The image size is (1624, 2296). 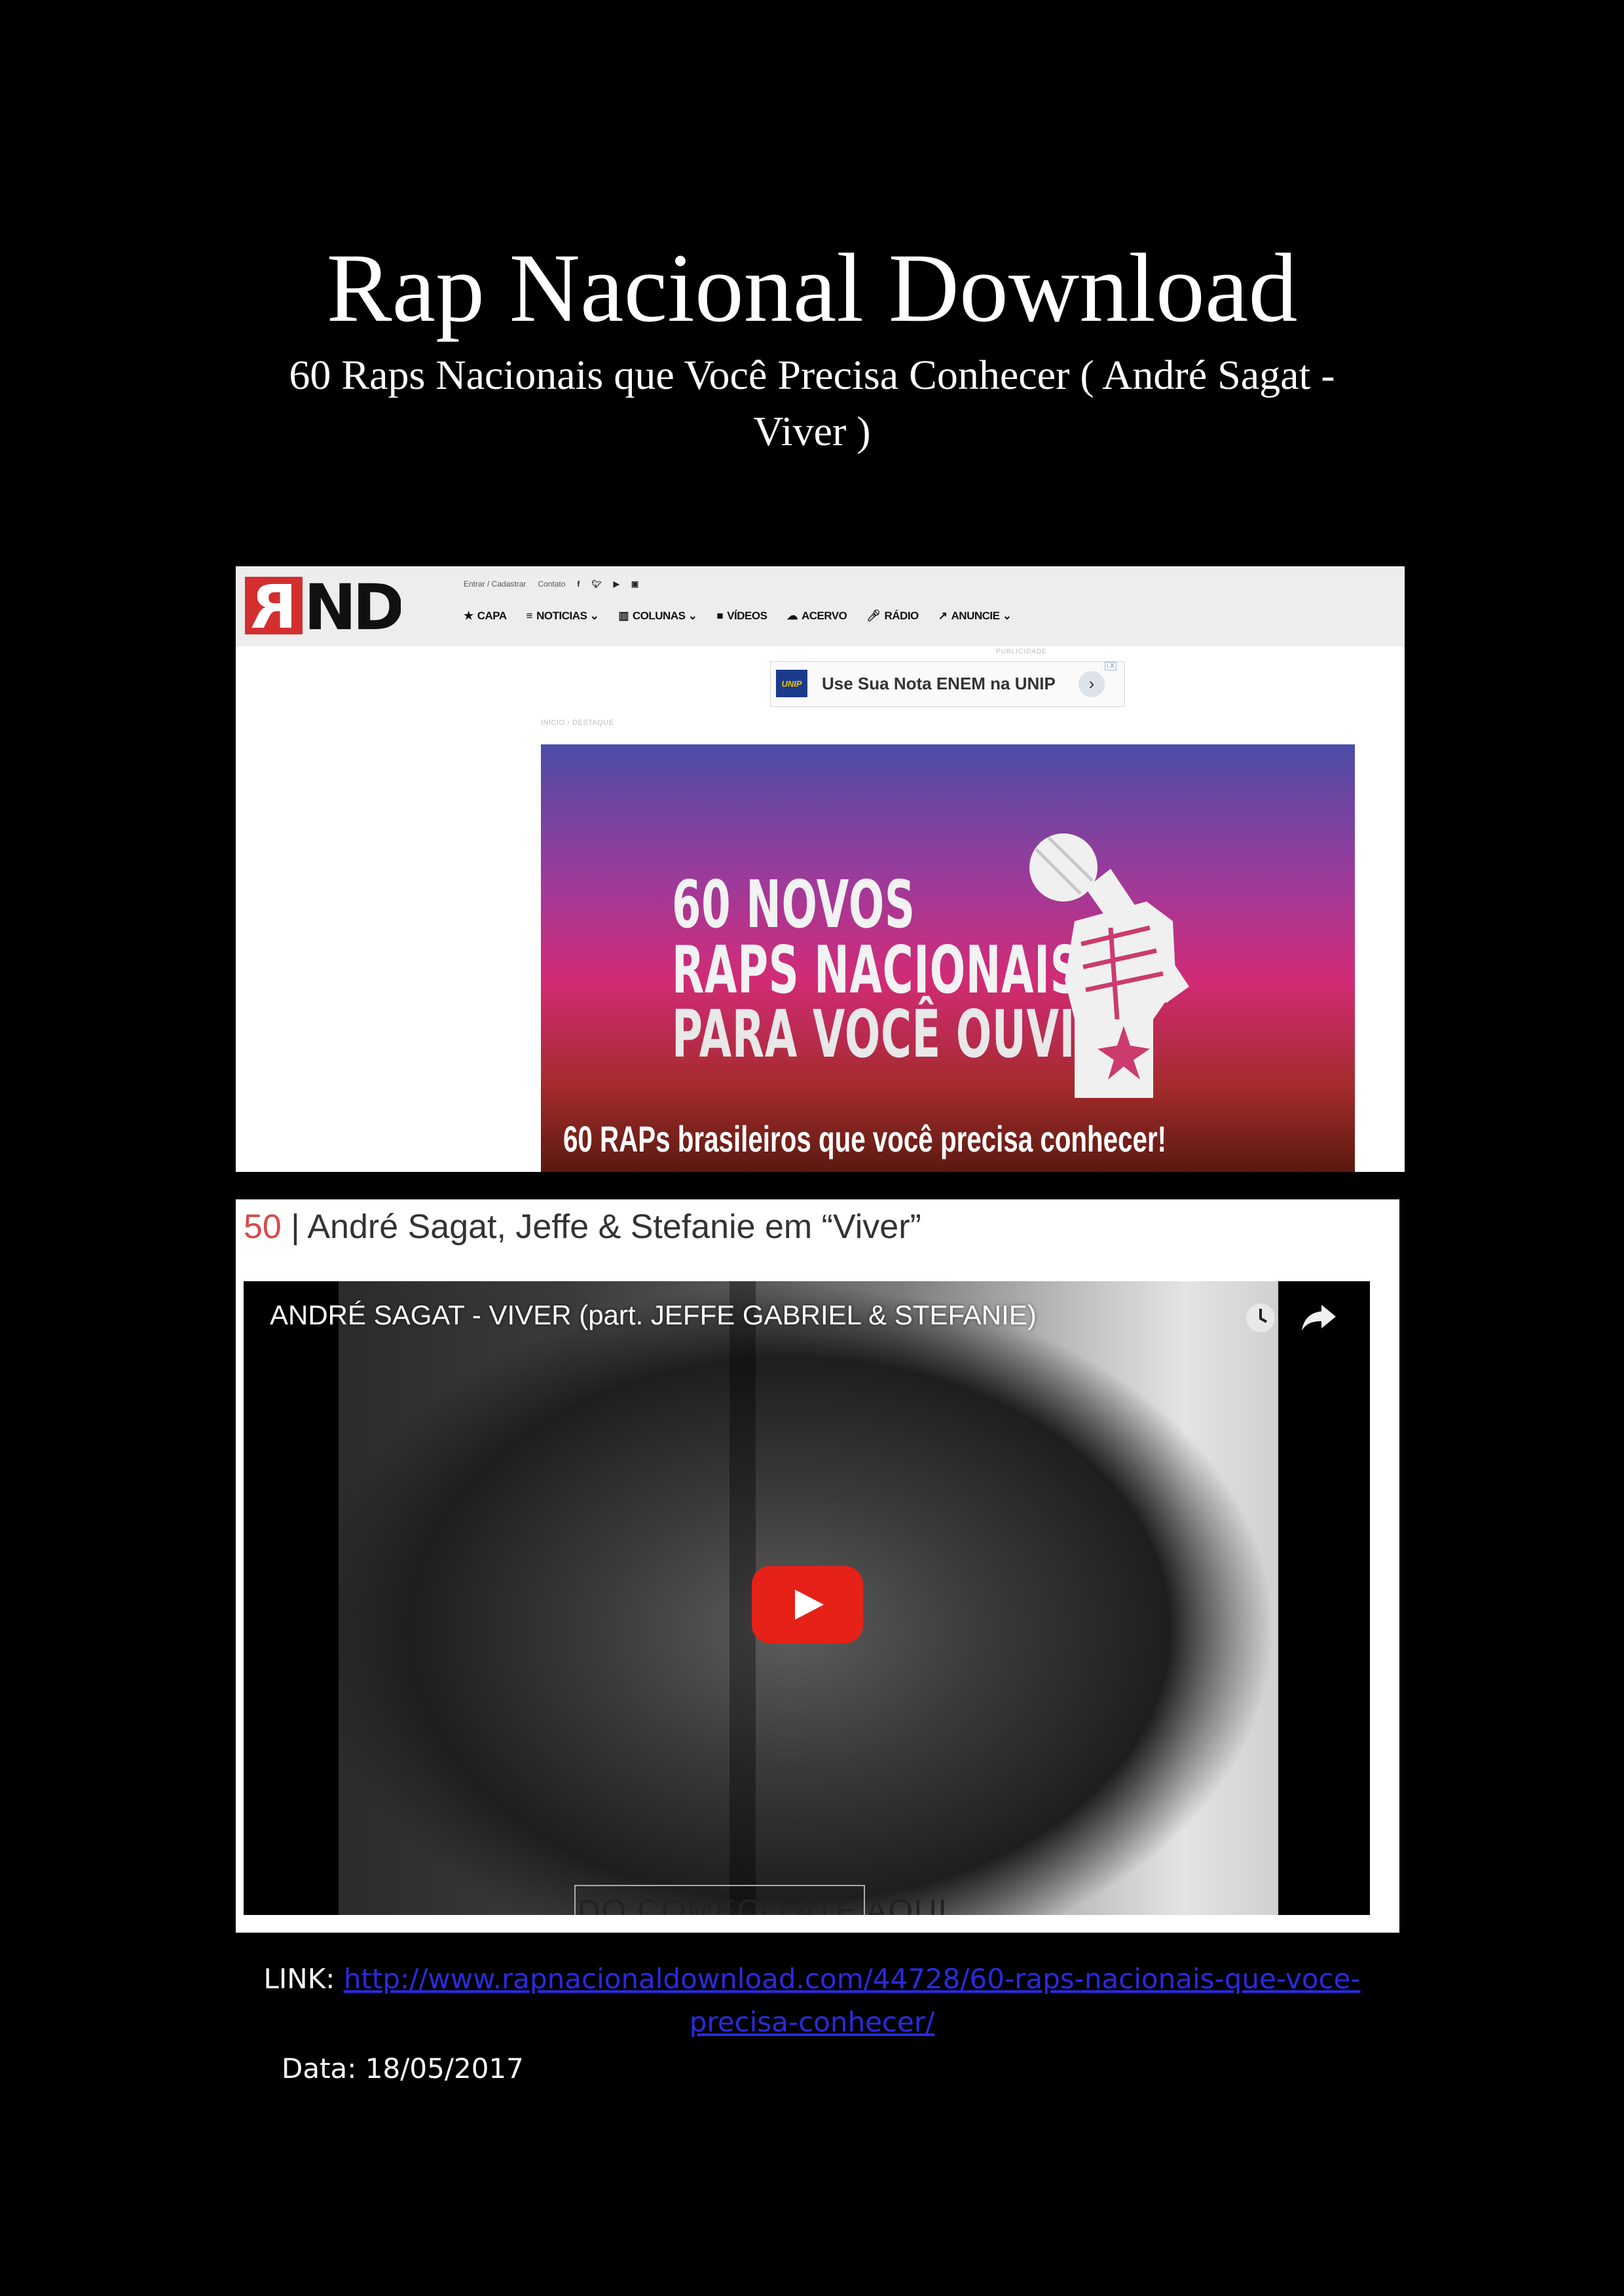 I want to click on chart-icon: ↗, so click(x=943, y=616).